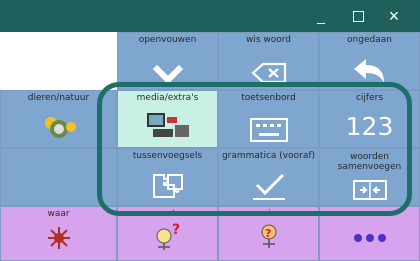  What do you see at coordinates (167, 61) in the screenshot?
I see `cell-openvouwen: openvouwen` at bounding box center [167, 61].